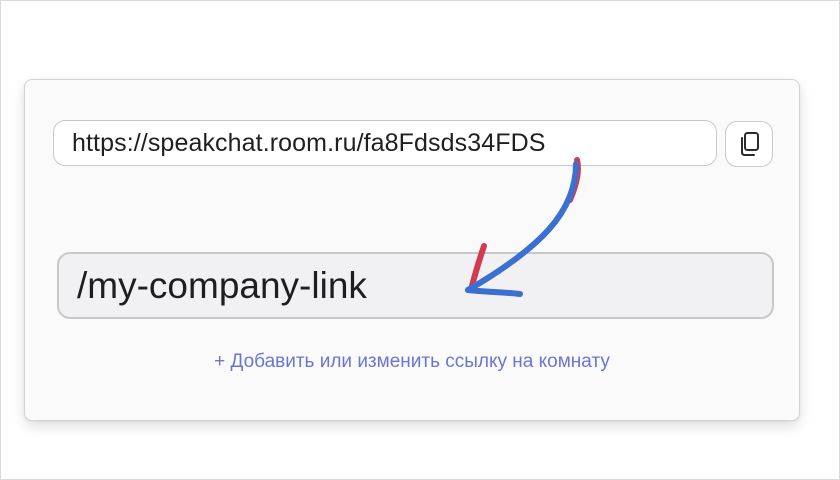  I want to click on copy-url-button, so click(749, 144).